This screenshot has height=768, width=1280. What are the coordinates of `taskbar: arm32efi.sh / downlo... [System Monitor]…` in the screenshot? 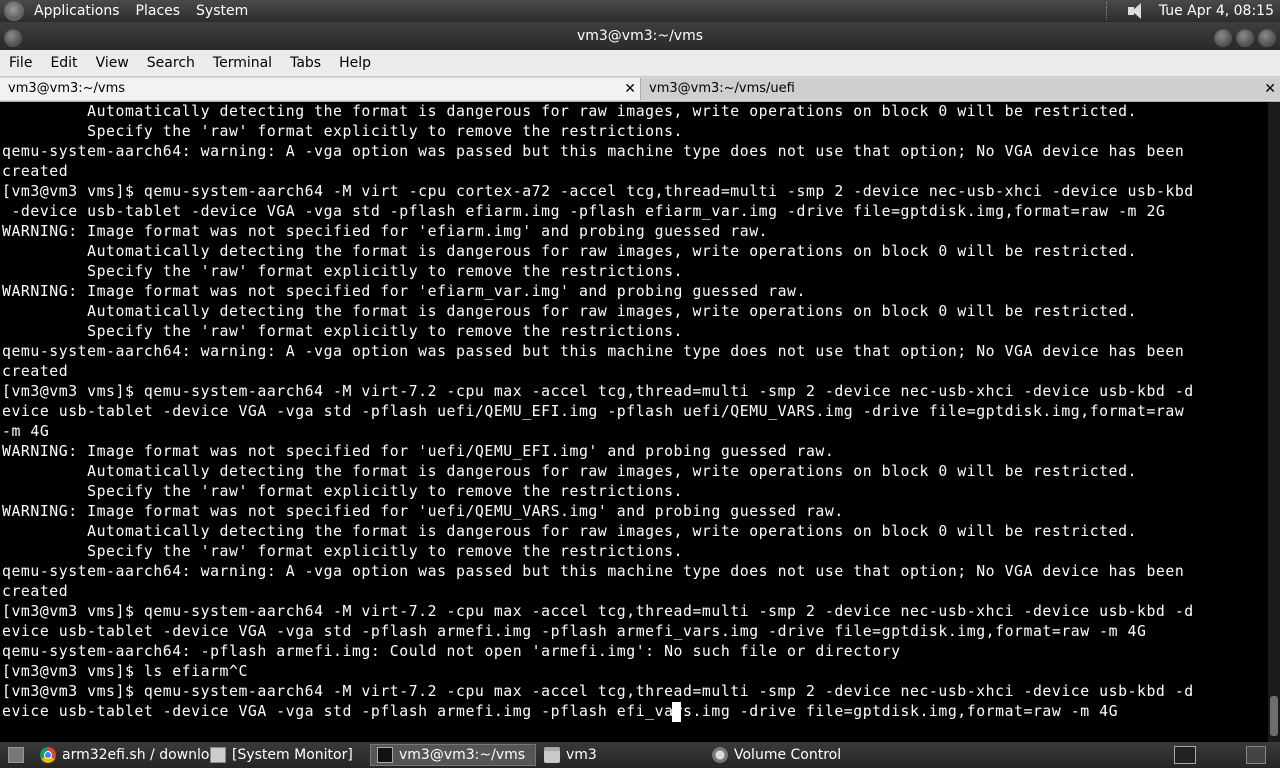 It's located at (640, 755).